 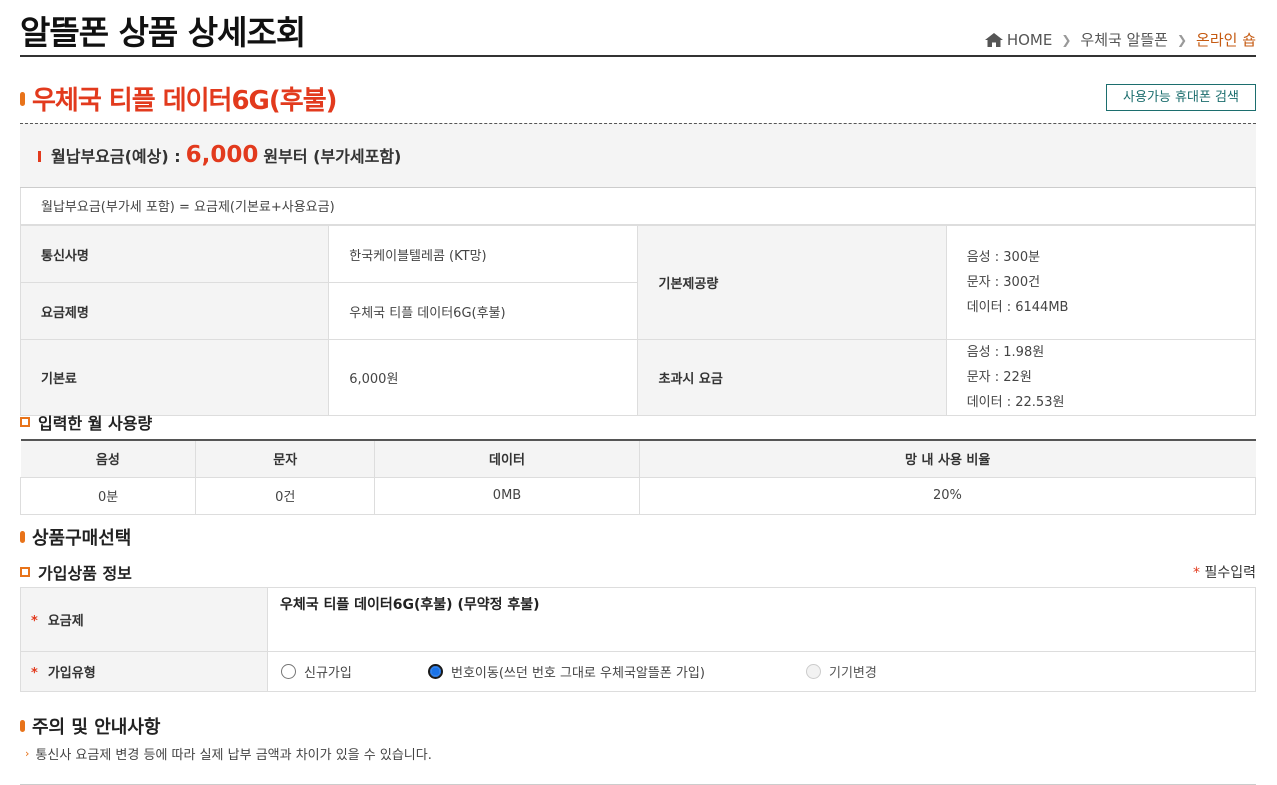 What do you see at coordinates (792, 282) in the screenshot?
I see `provided-label: 기본제공량` at bounding box center [792, 282].